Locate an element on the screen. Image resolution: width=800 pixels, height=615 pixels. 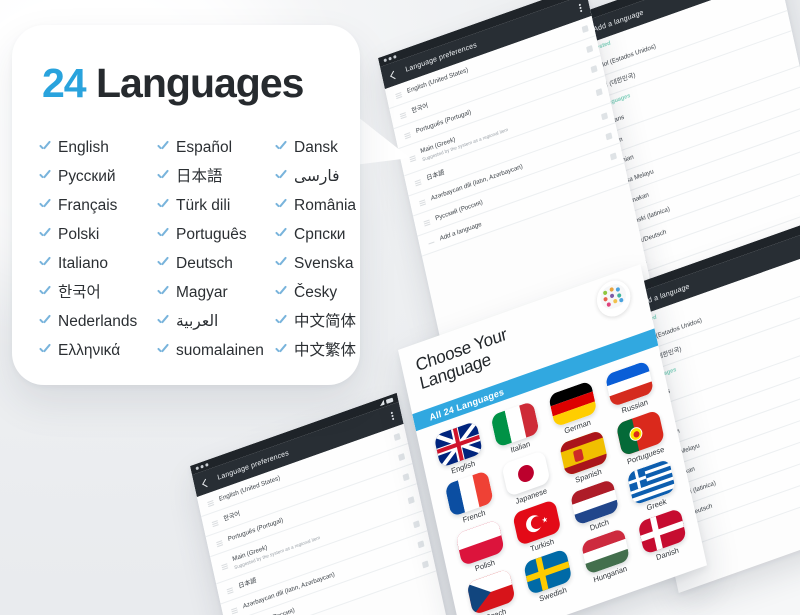
flag-poland-icon is located at coordinates (480, 543).